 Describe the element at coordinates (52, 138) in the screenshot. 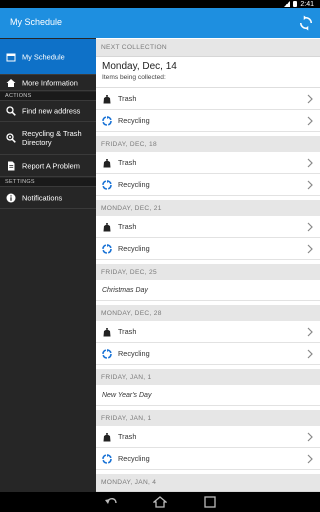

I see `sidebar-item-label: Recycling & Trash Directory` at that location.